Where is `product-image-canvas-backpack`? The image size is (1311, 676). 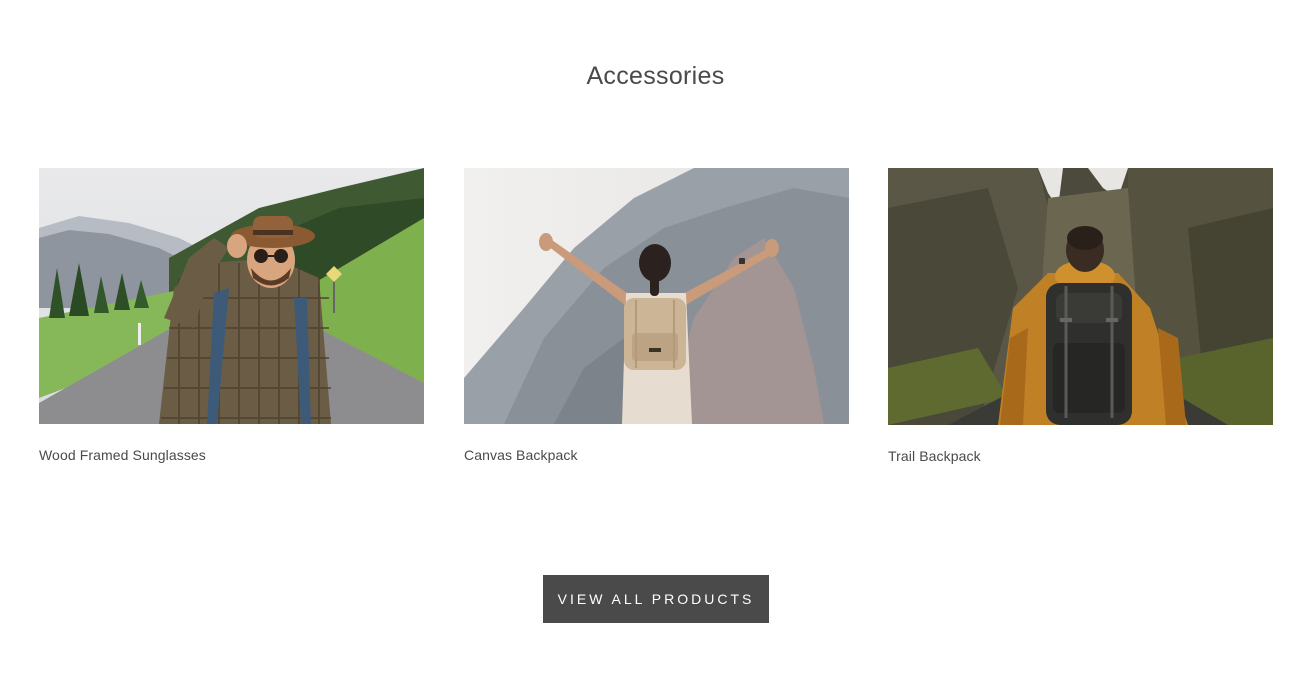
product-image-canvas-backpack is located at coordinates (656, 296).